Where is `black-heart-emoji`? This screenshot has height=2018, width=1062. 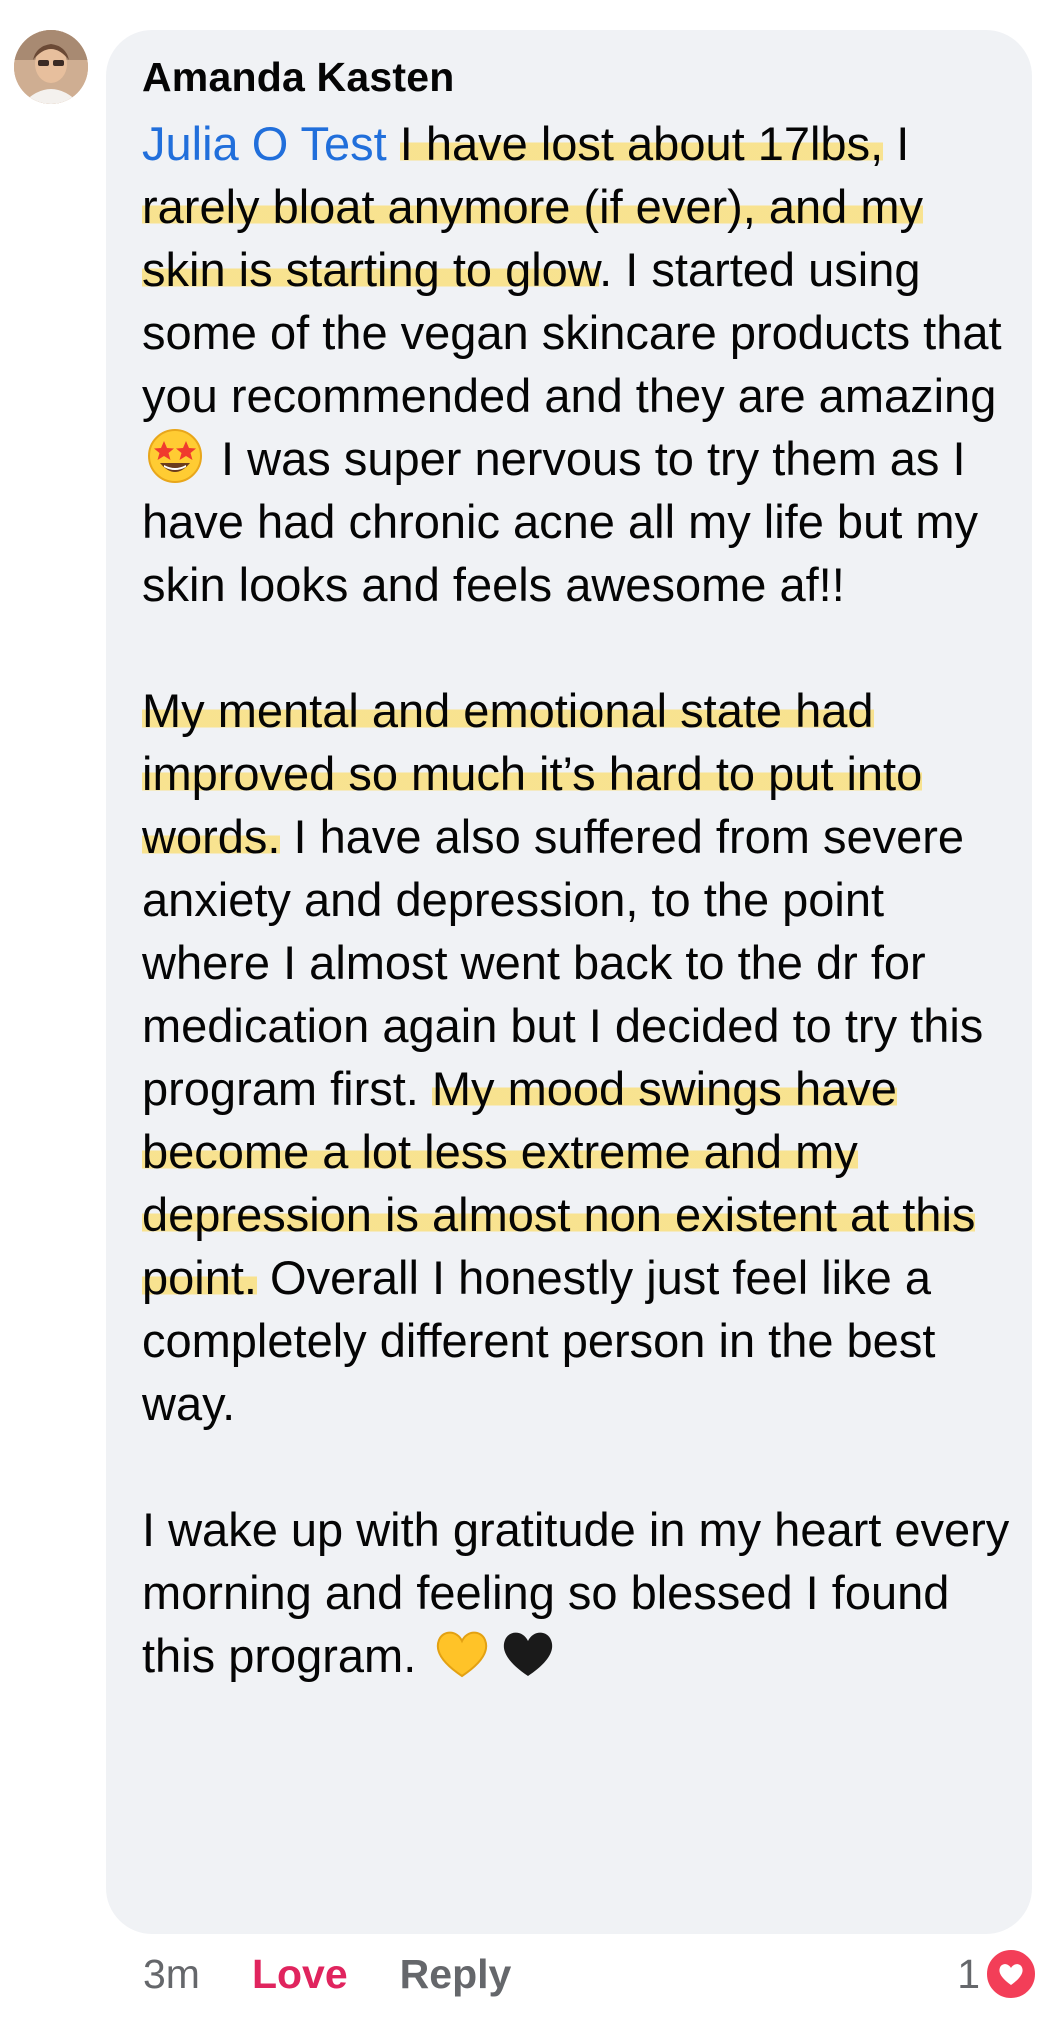
black-heart-emoji is located at coordinates (528, 1653).